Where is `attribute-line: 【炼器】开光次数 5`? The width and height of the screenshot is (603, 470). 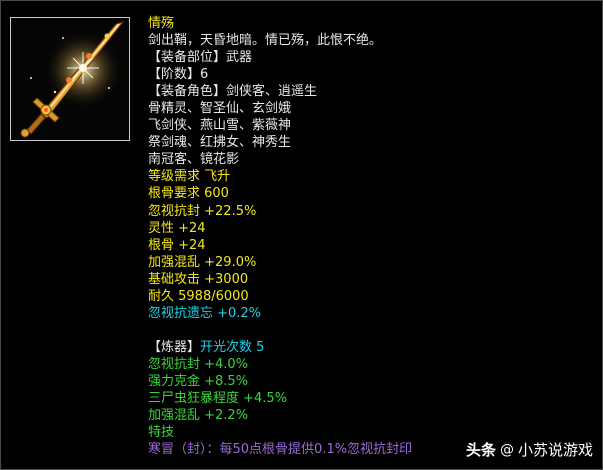
attribute-line: 【炼器】开光次数 5 is located at coordinates (368, 347).